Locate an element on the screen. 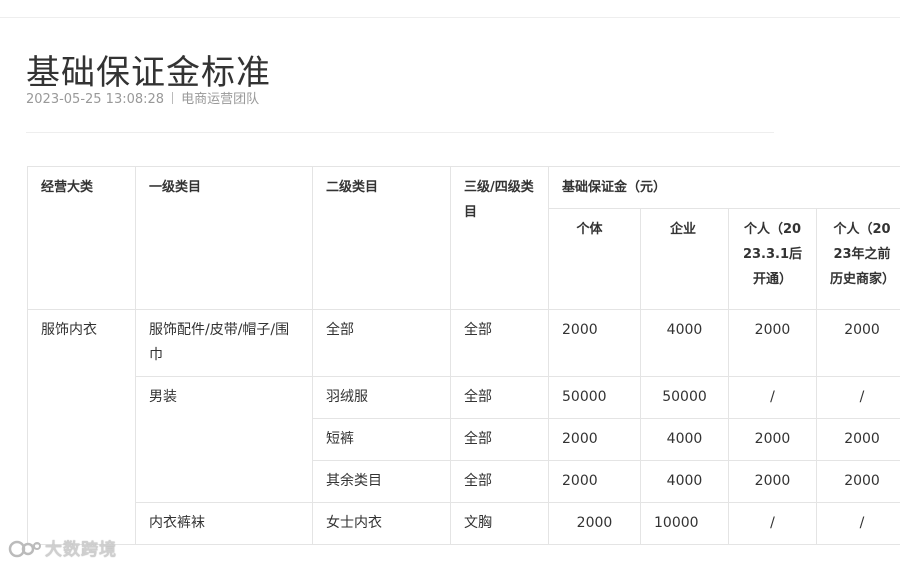 This screenshot has height=569, width=900. table-row: 内衣裤袜 女士内衣 文胸 2000 10000 / / is located at coordinates (464, 523).